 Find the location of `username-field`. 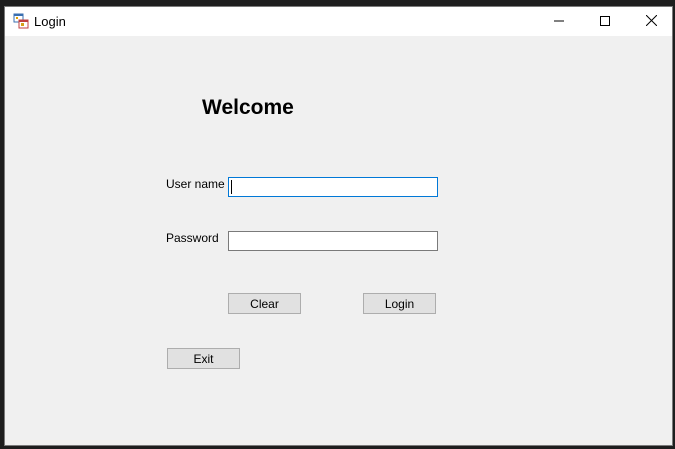

username-field is located at coordinates (333, 187).